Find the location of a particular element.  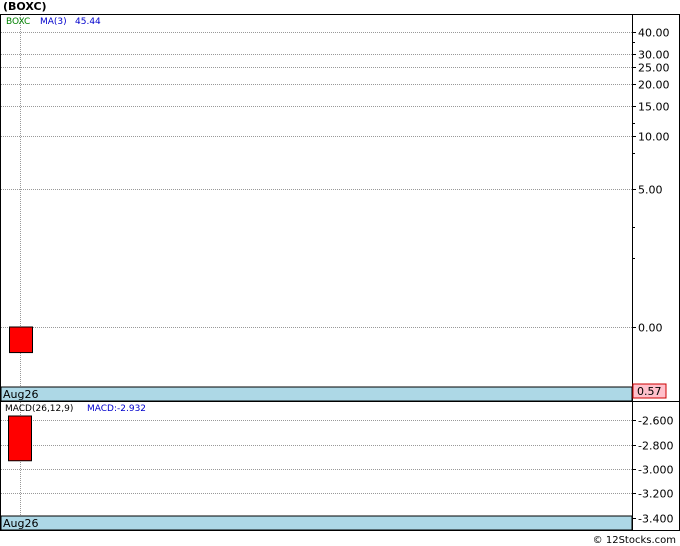

price-tick-label: 25.00 is located at coordinates (654, 68).